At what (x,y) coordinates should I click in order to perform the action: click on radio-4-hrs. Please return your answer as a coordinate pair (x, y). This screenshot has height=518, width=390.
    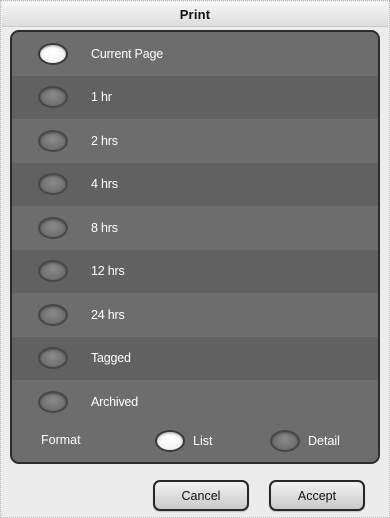
    Looking at the image, I should click on (53, 184).